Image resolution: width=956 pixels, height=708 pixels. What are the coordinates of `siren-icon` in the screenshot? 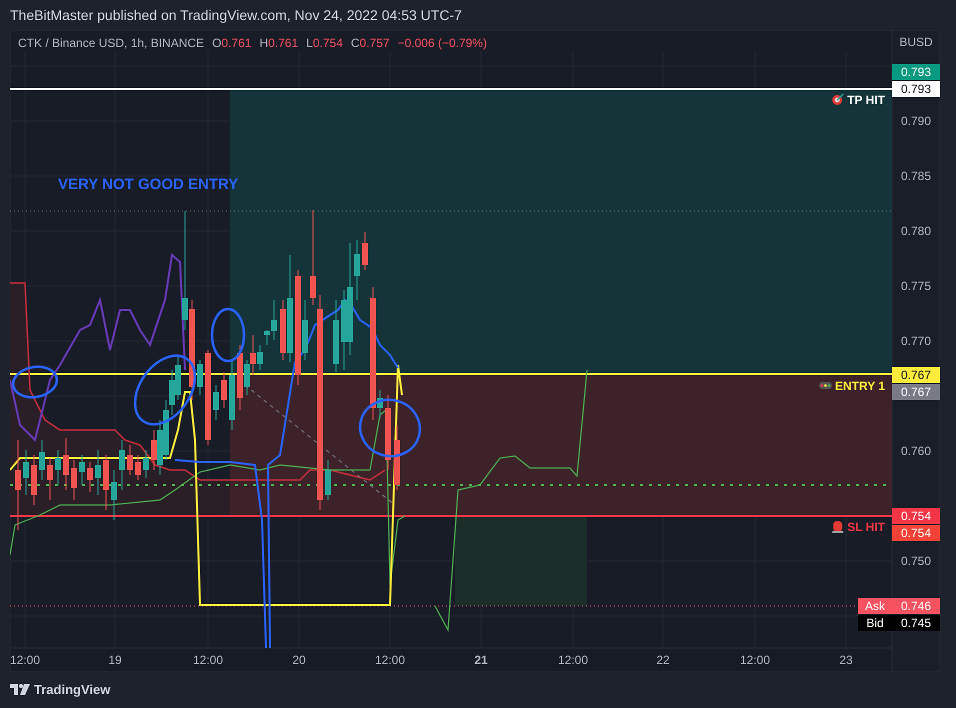 It's located at (838, 527).